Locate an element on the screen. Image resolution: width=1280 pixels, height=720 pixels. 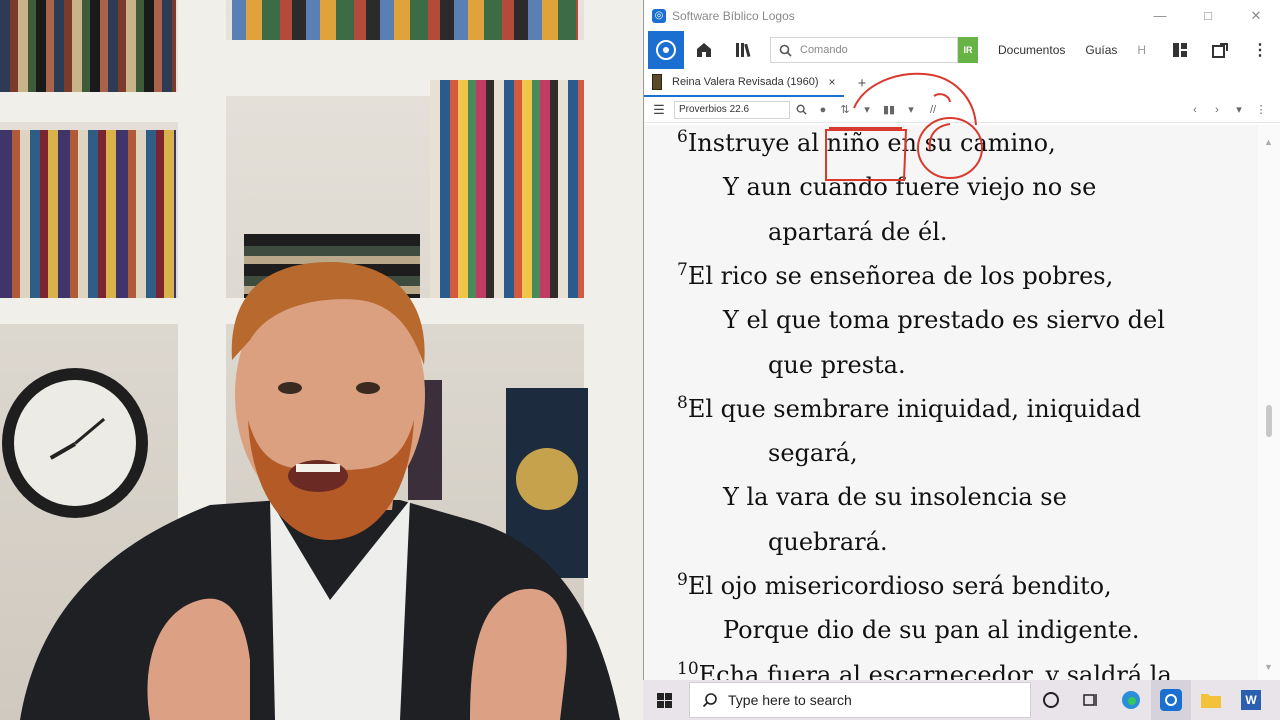
edge-icon is located at coordinates (1131, 700).